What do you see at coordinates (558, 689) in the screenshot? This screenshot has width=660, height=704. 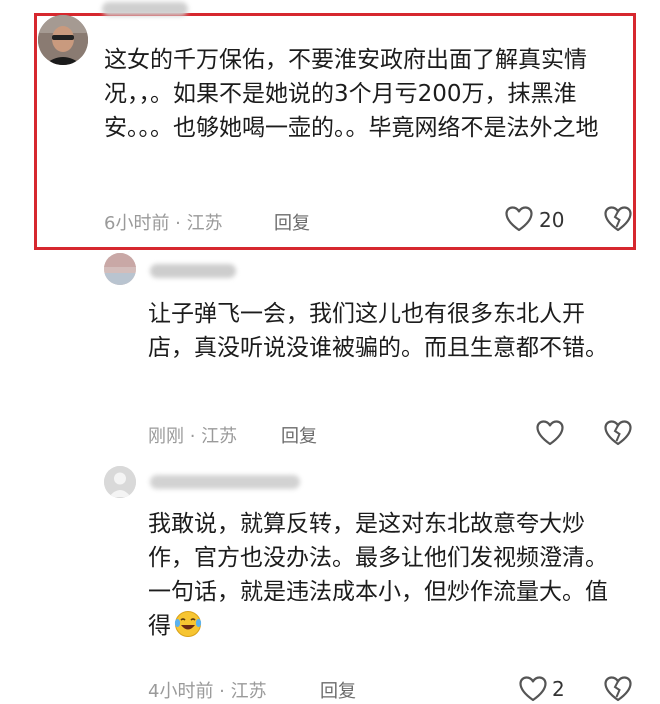 I see `like-count: 2` at bounding box center [558, 689].